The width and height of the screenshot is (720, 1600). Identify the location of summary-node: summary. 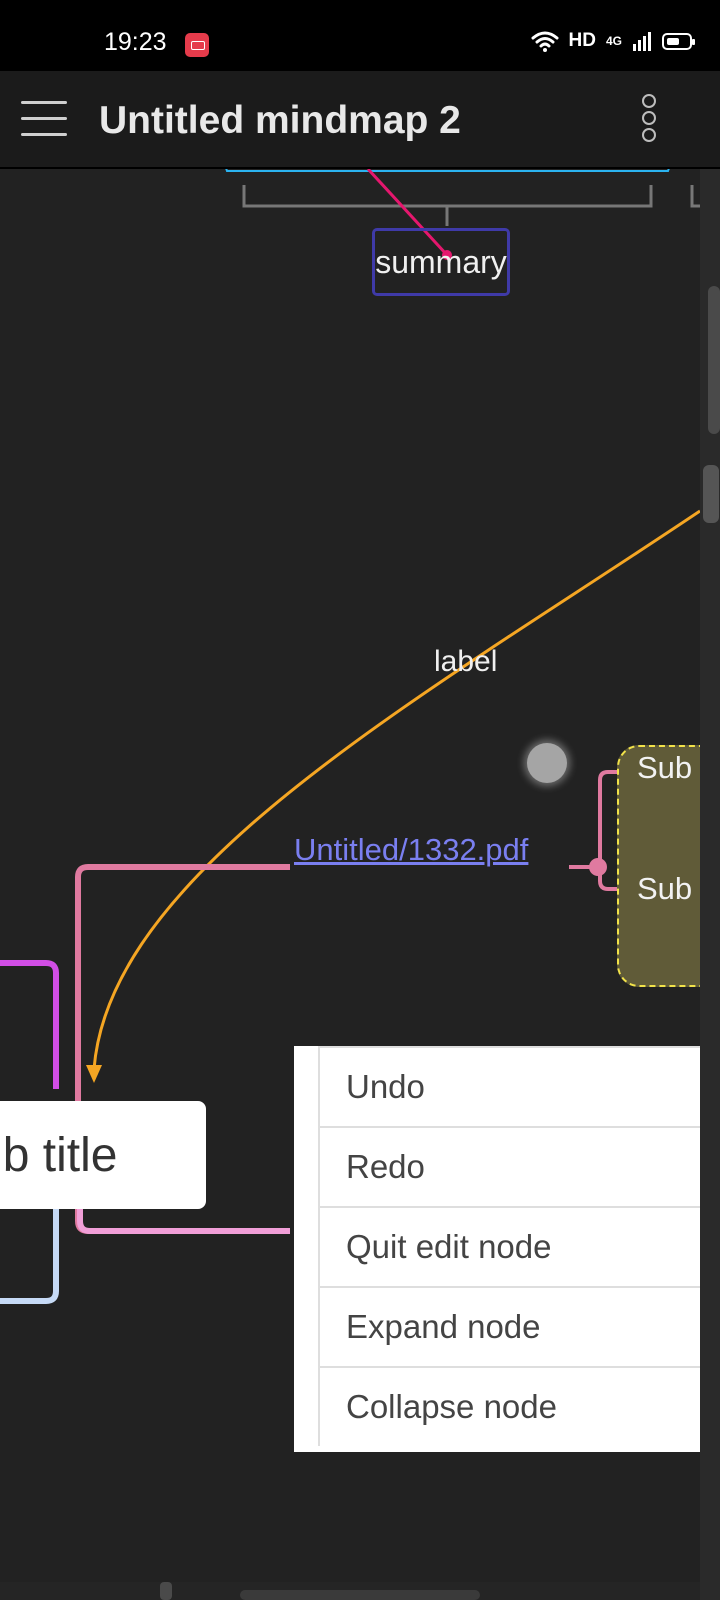
(441, 262).